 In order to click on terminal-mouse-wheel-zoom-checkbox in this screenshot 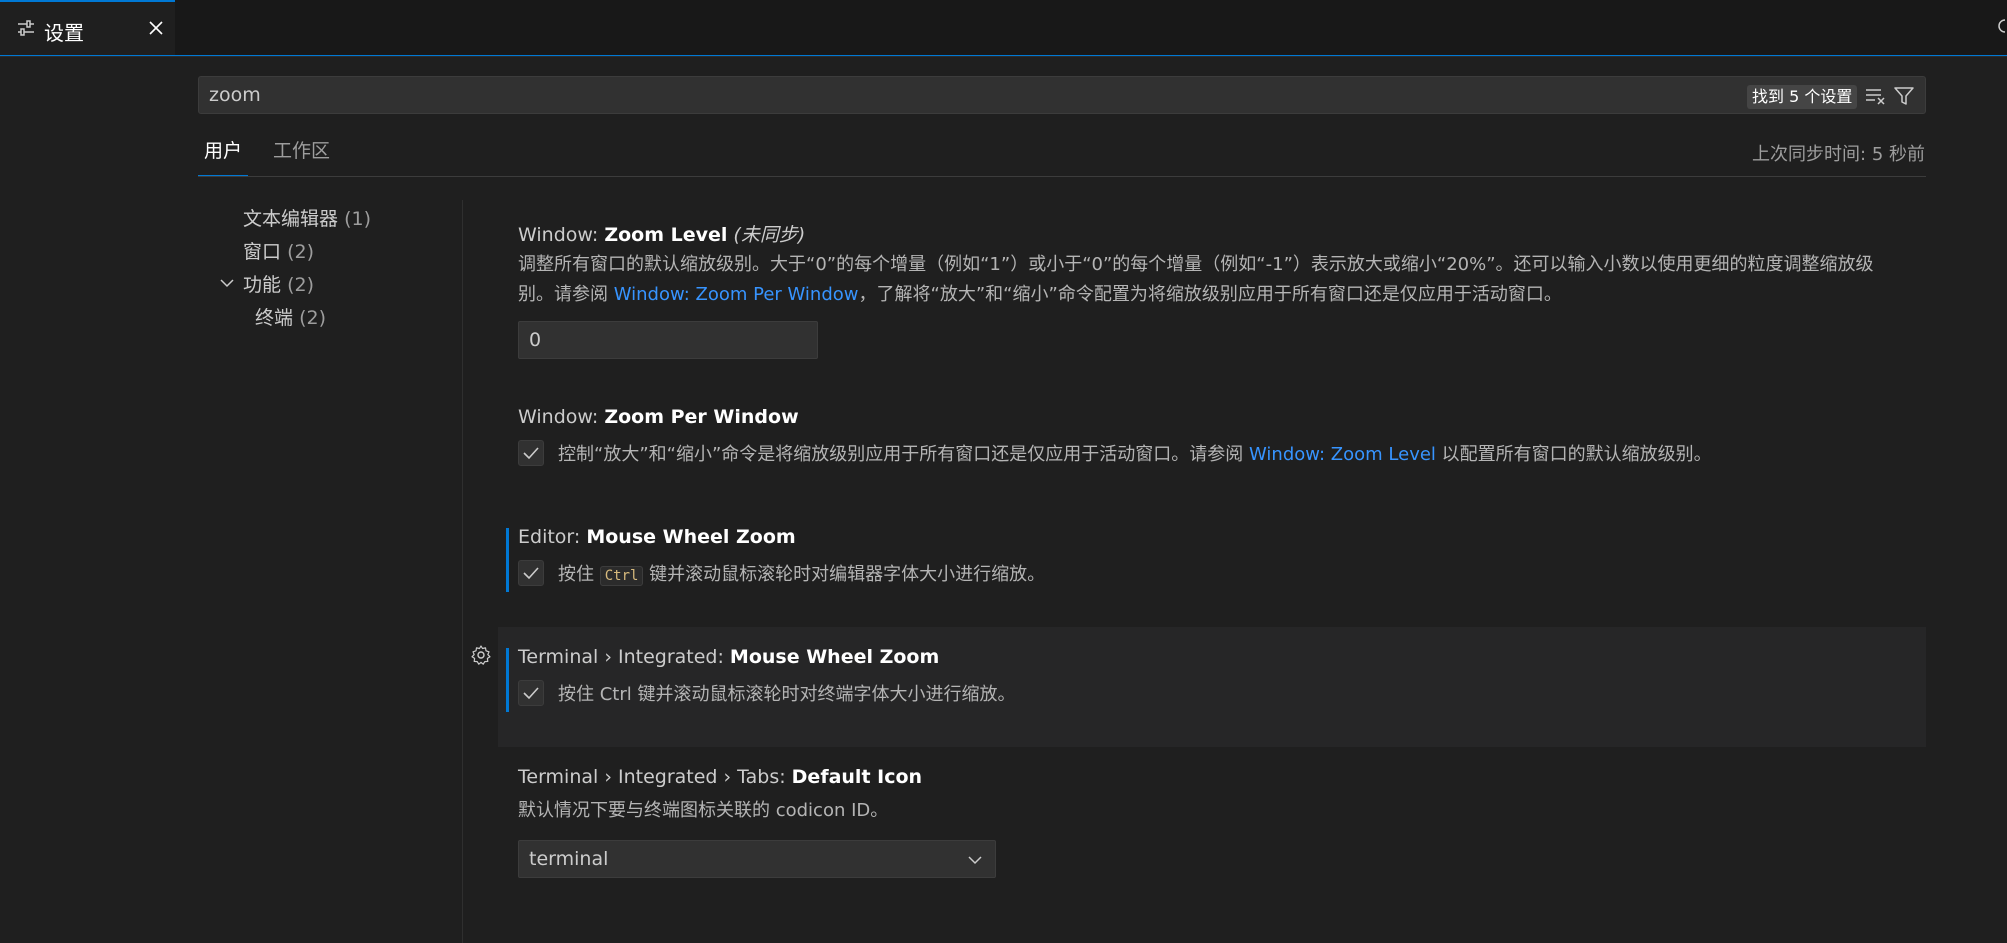, I will do `click(531, 693)`.